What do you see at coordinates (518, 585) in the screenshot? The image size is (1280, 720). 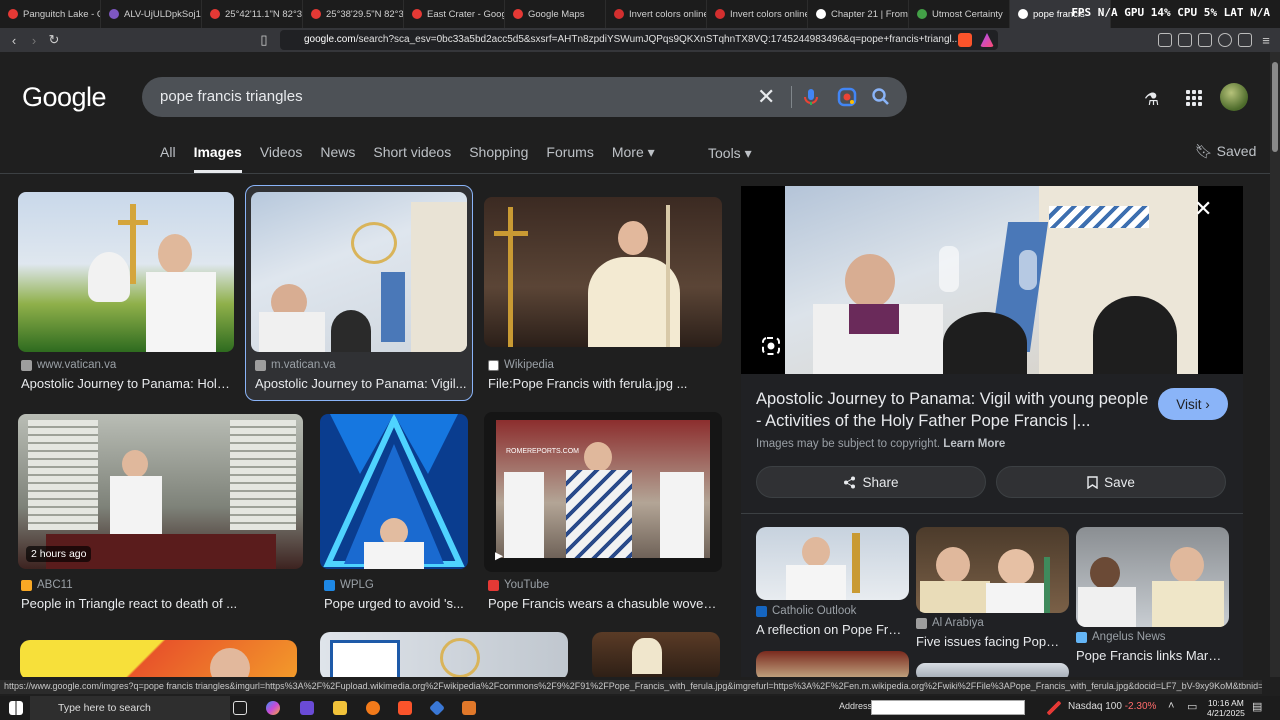 I see `result-source: YouTube` at bounding box center [518, 585].